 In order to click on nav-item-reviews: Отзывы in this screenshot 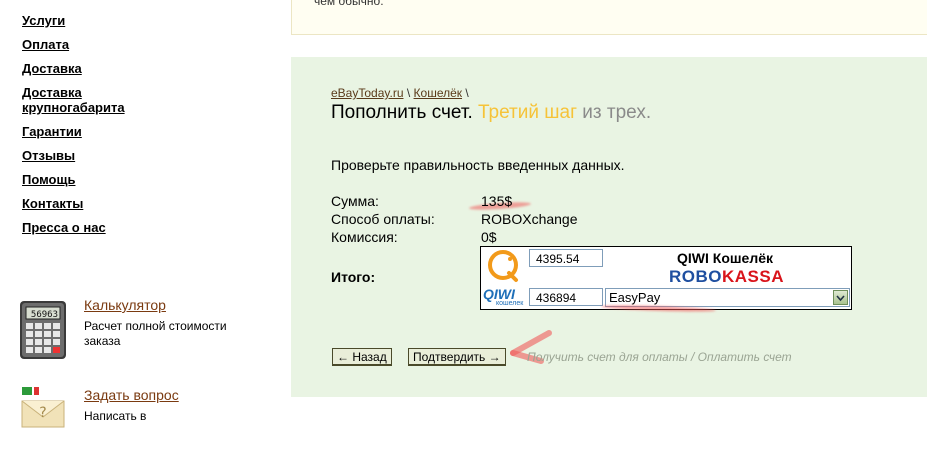, I will do `click(82, 155)`.